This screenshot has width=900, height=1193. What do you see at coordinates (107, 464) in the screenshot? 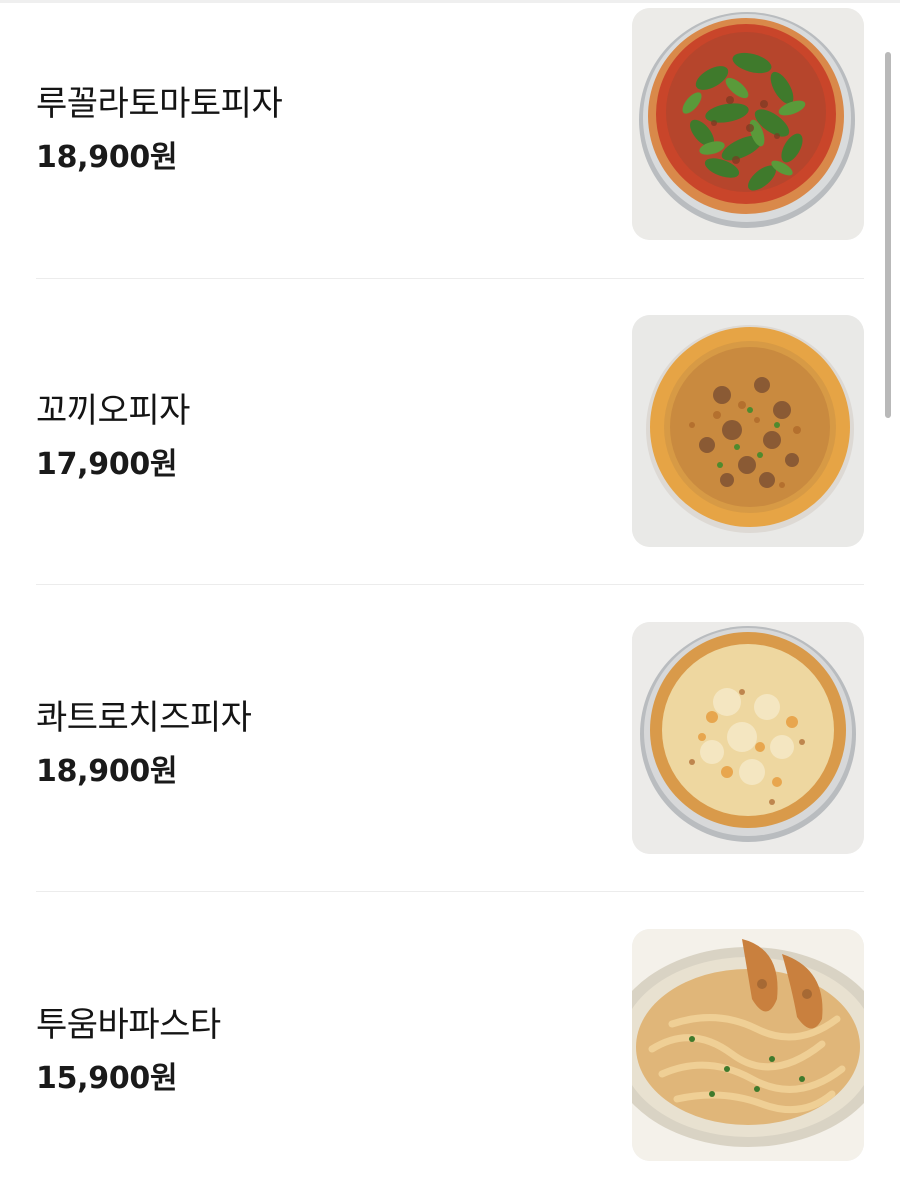
I see `menu-item-price: 17,900원` at bounding box center [107, 464].